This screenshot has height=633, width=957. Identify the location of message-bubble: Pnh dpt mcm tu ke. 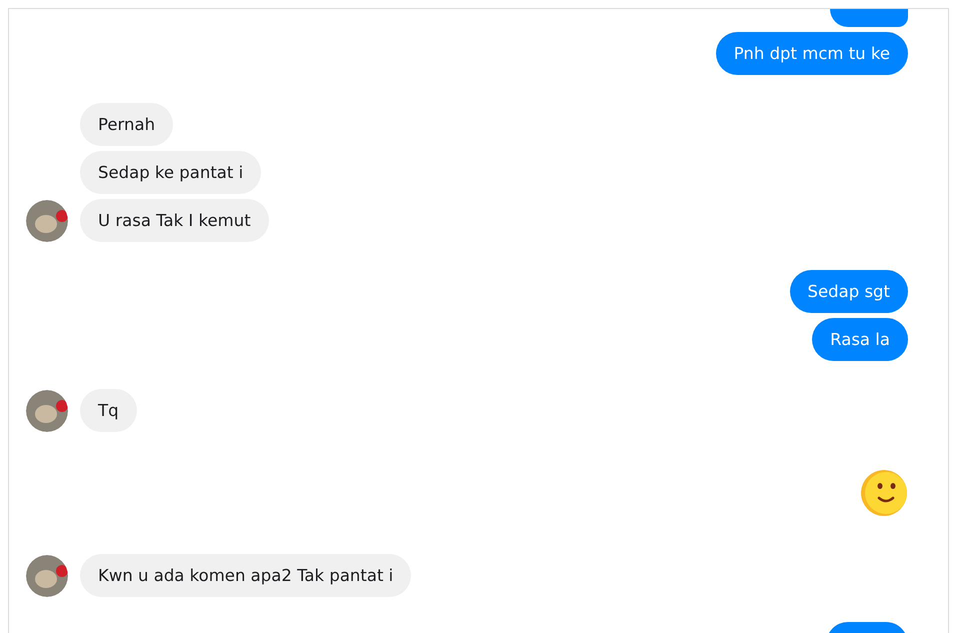
(812, 53).